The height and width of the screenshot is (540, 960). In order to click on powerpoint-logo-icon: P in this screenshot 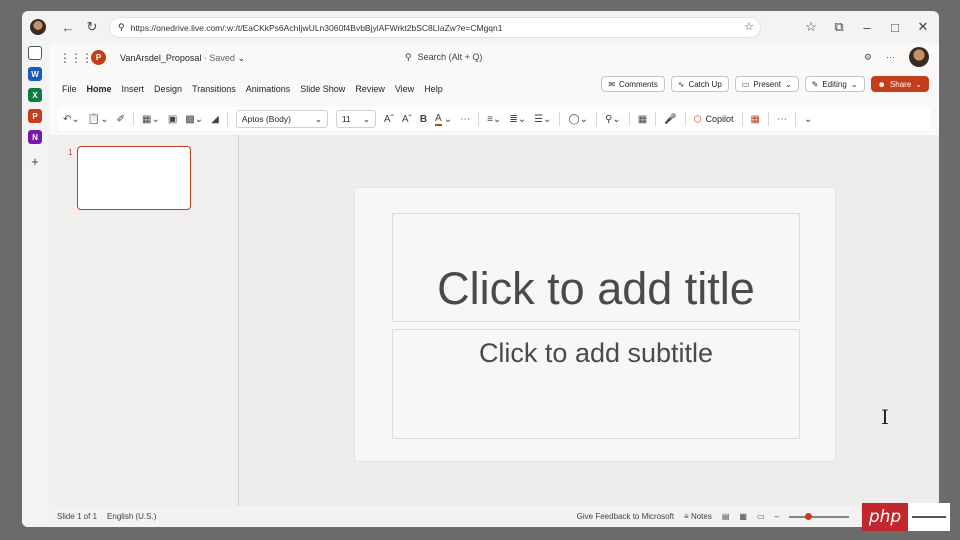, I will do `click(98, 57)`.